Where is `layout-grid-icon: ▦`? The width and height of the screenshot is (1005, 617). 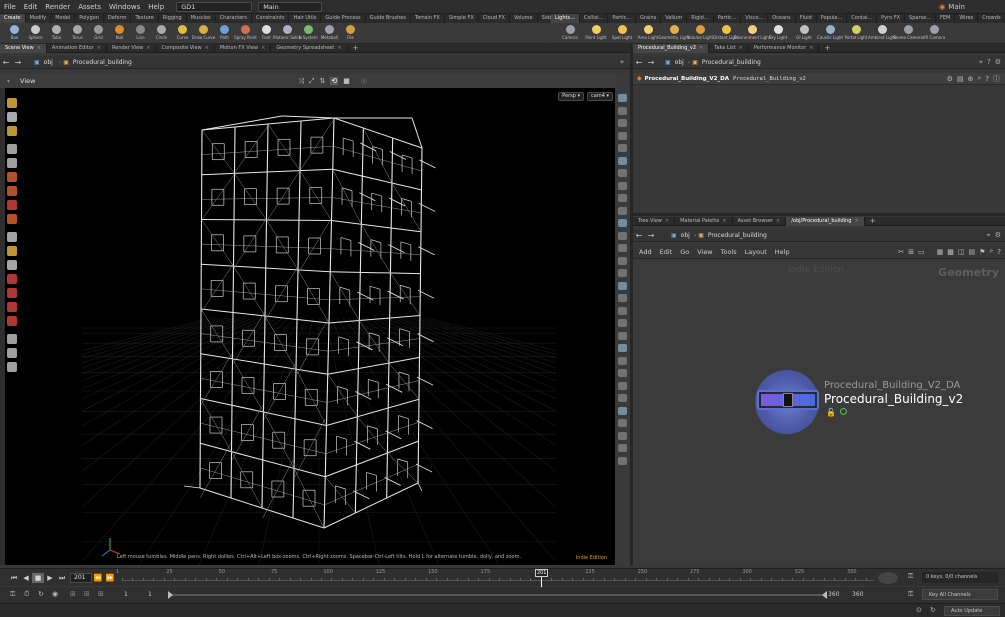
layout-grid-icon: ▦ is located at coordinates (940, 252).